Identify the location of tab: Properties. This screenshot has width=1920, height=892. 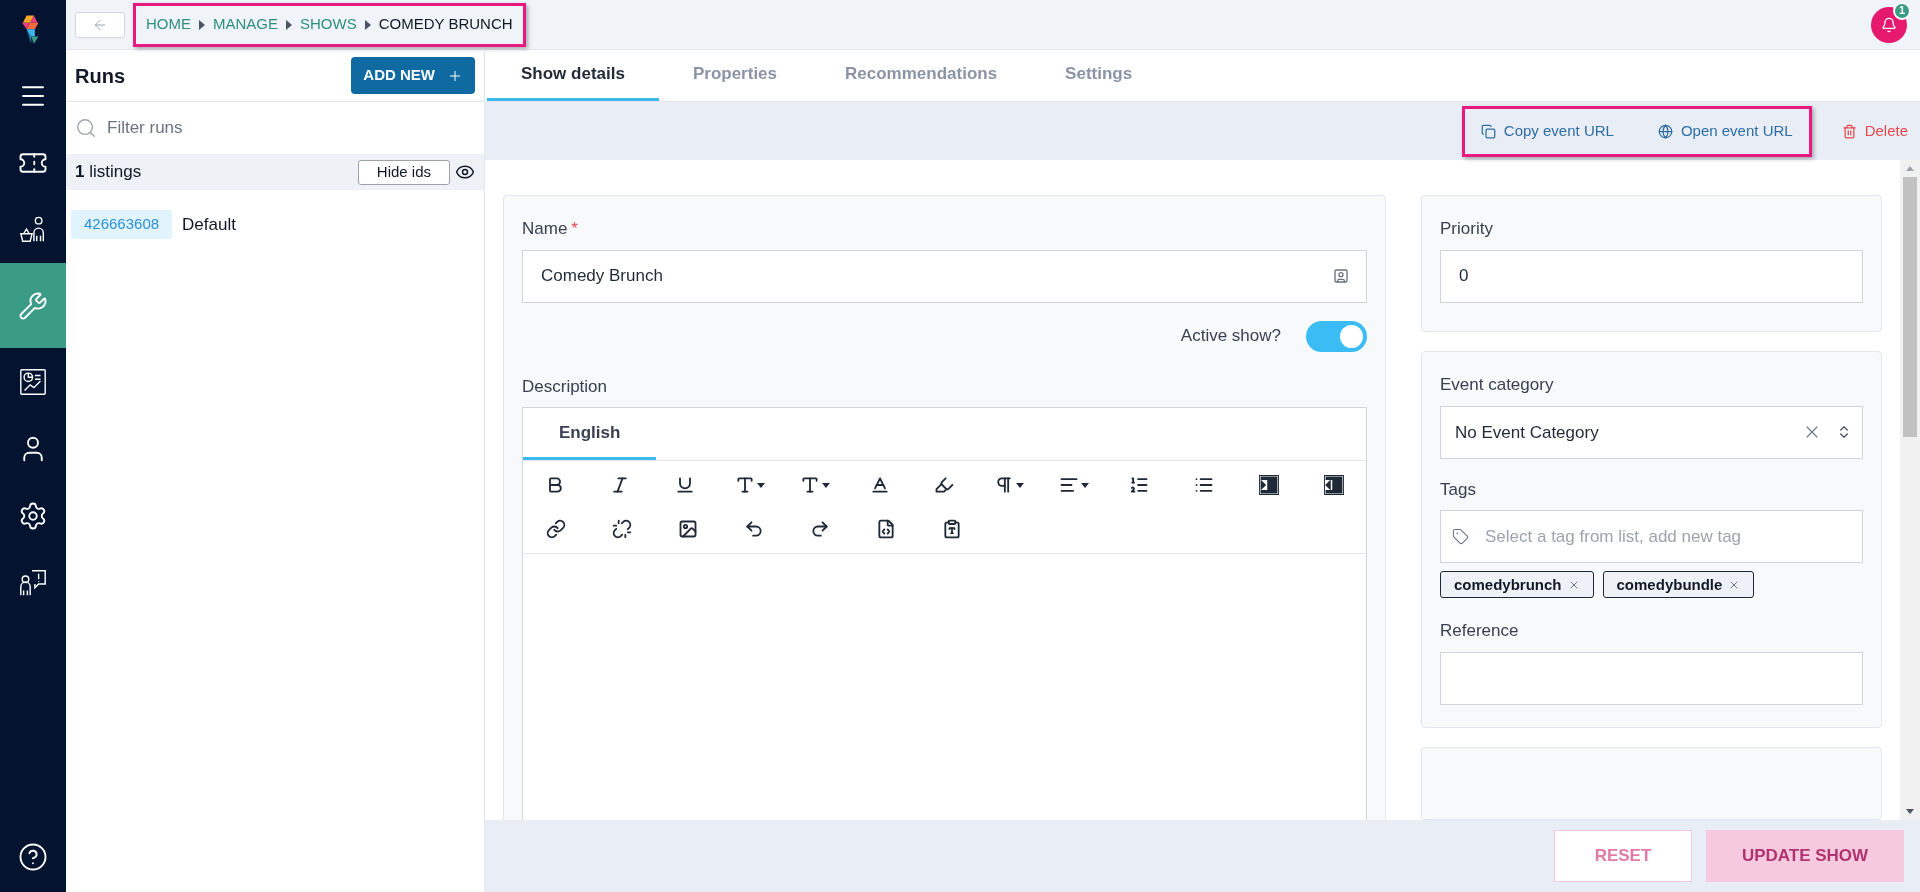
(734, 75).